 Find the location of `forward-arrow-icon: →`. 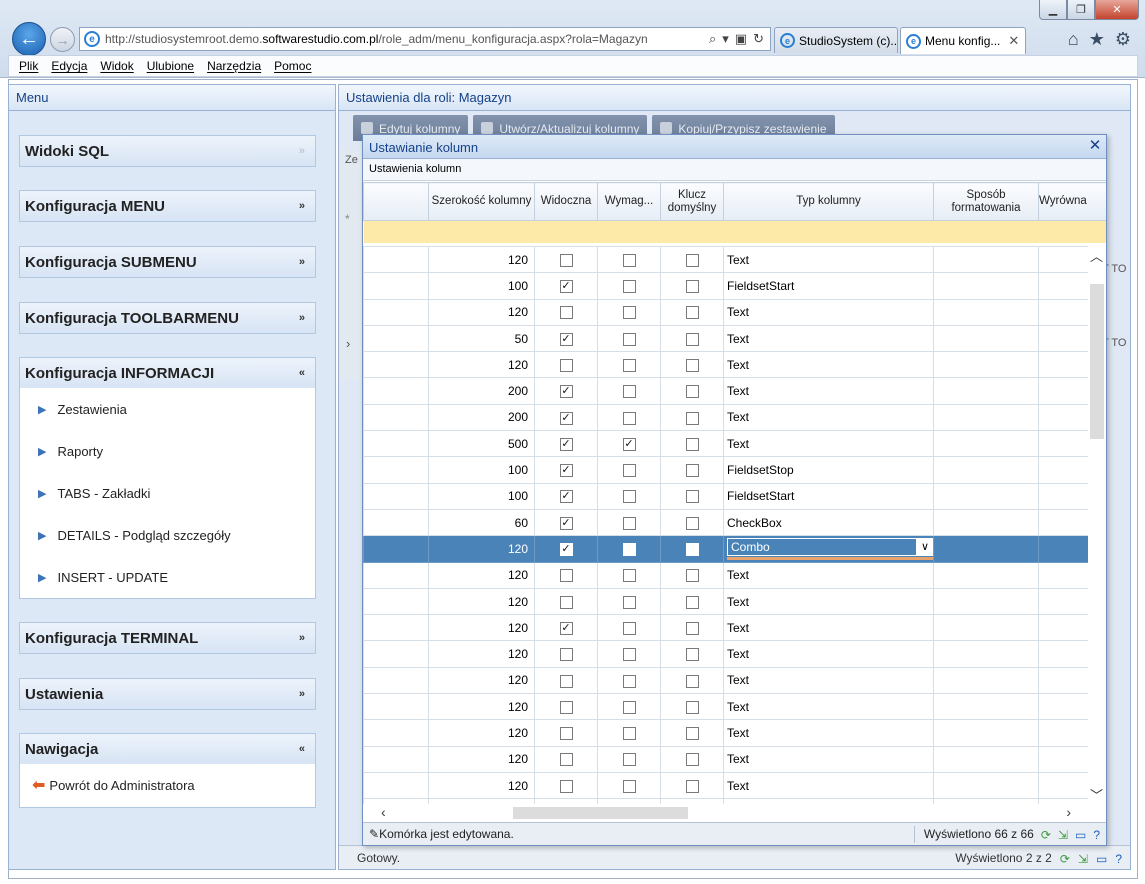

forward-arrow-icon: → is located at coordinates (62, 39).